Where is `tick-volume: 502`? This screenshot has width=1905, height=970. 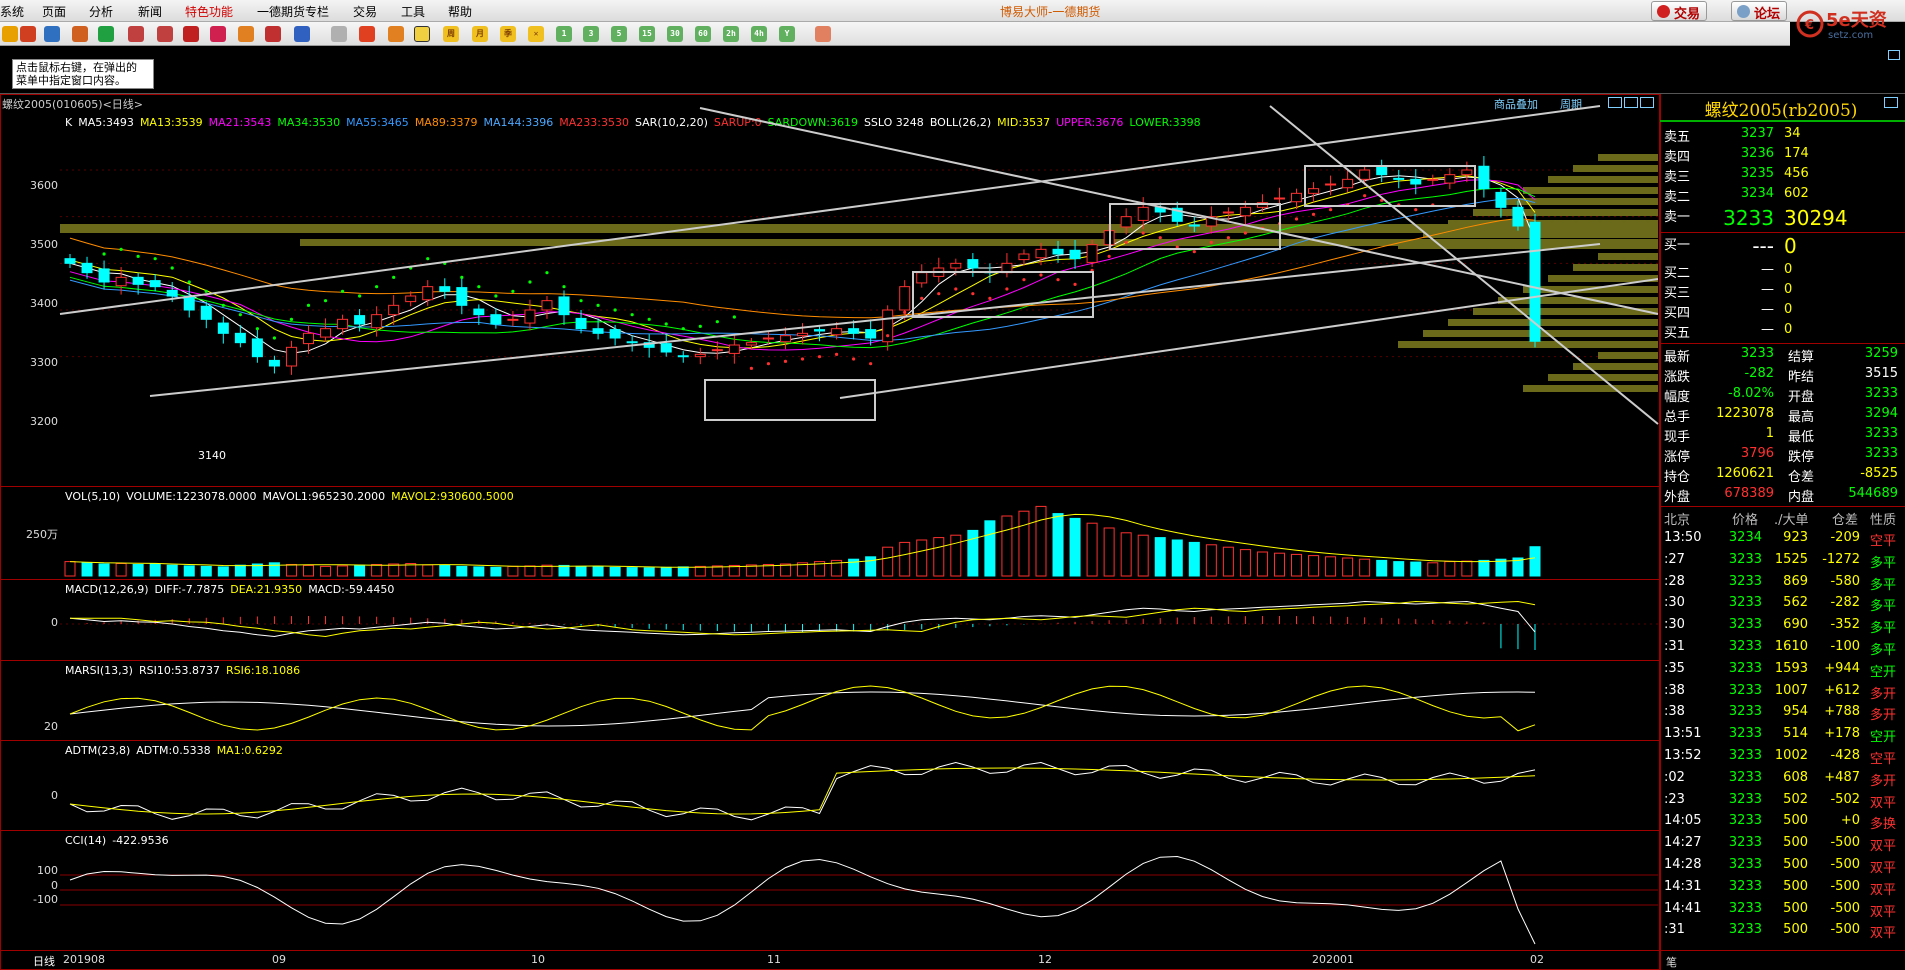
tick-volume: 502 is located at coordinates (1795, 799).